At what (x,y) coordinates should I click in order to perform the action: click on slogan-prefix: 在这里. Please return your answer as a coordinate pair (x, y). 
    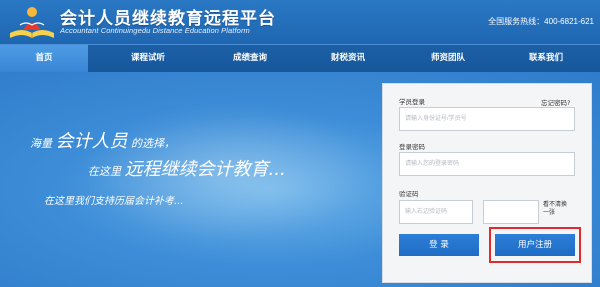
    Looking at the image, I should click on (104, 171).